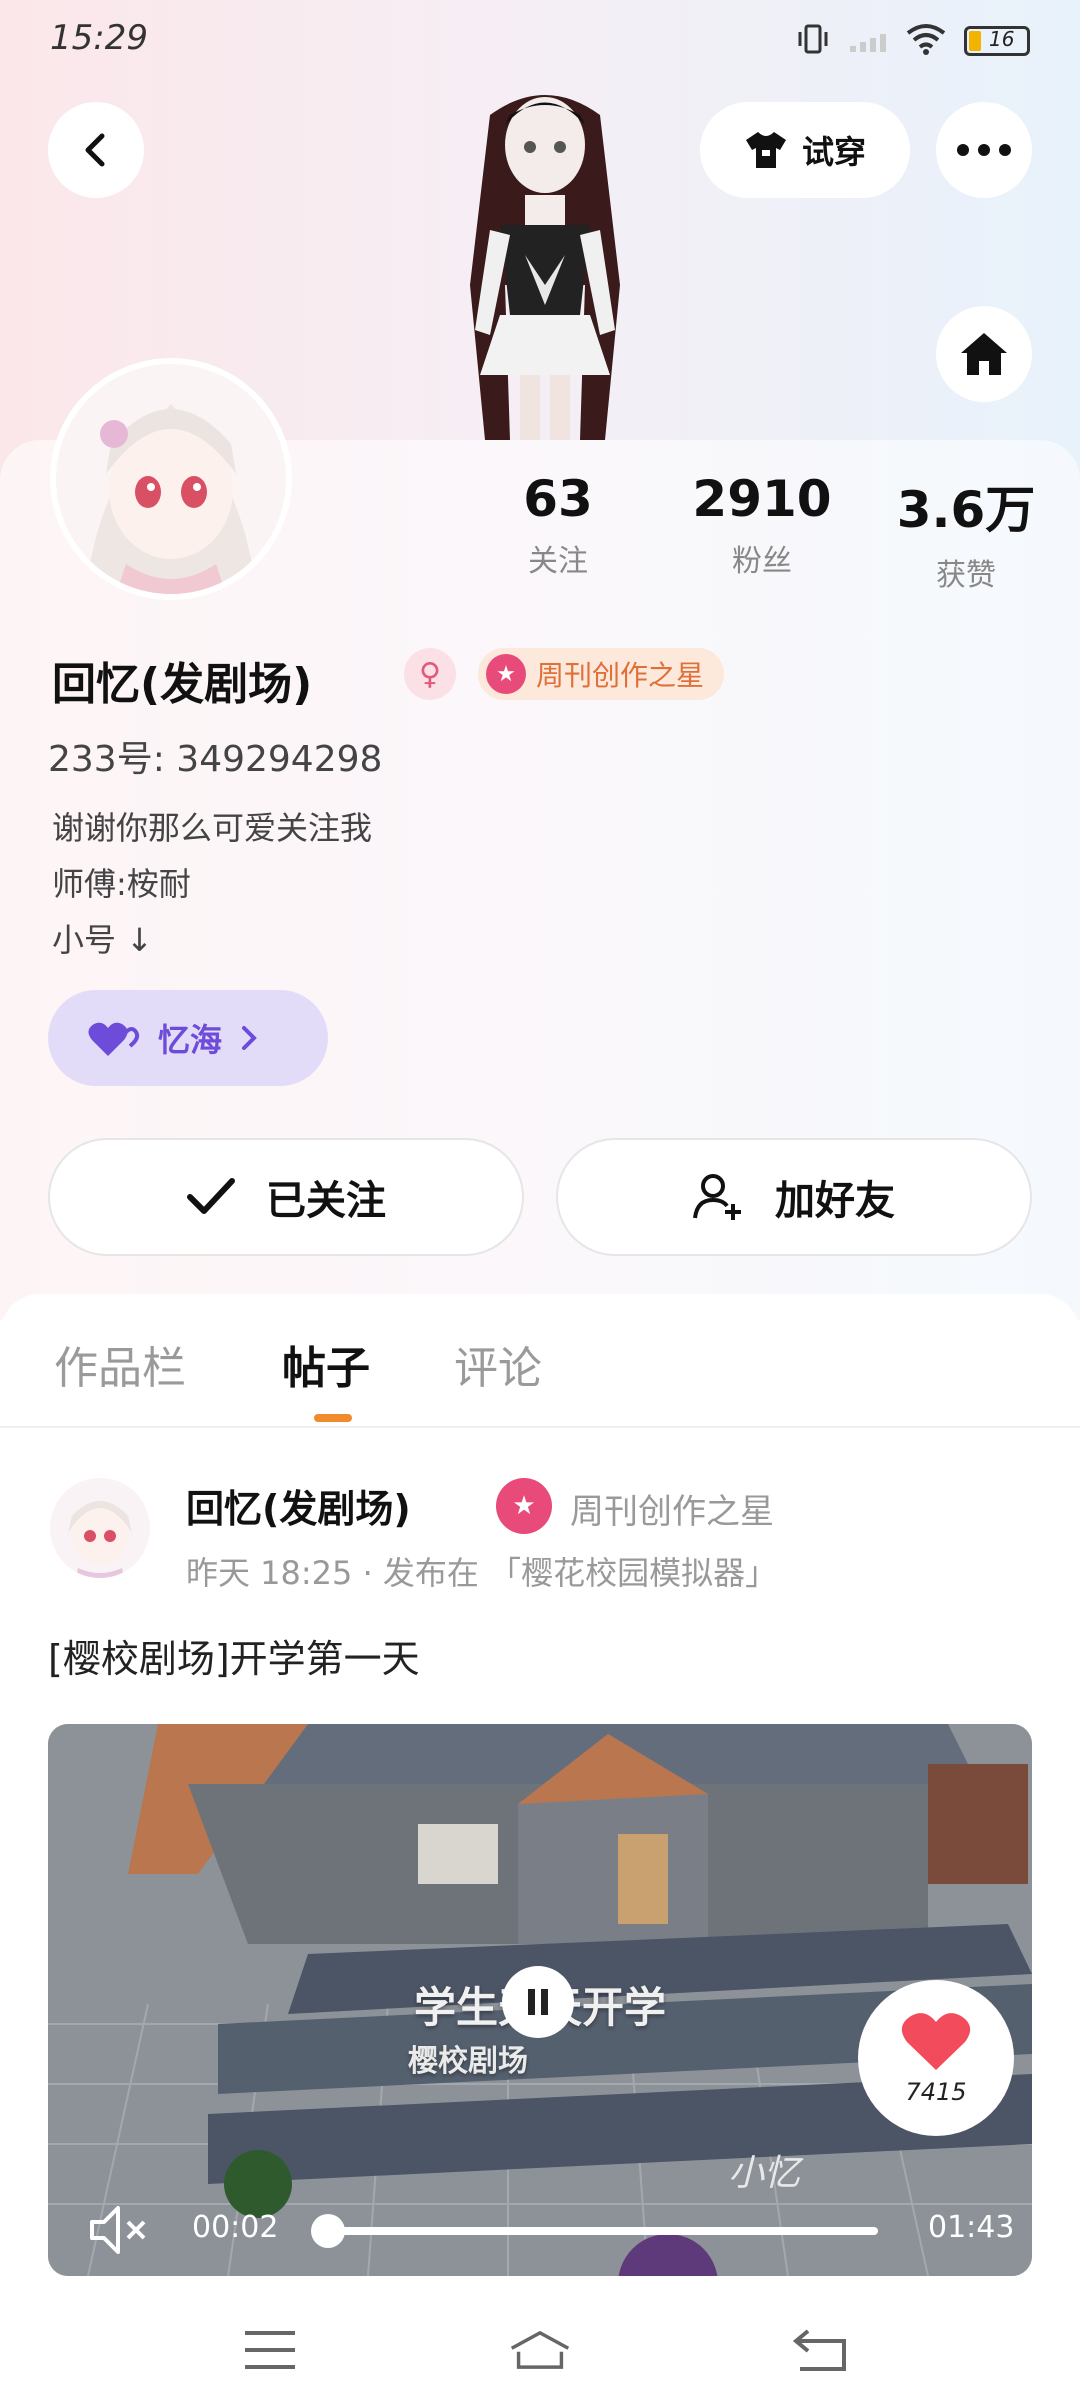  I want to click on stat-likes: 3.6万 获赞, so click(966, 532).